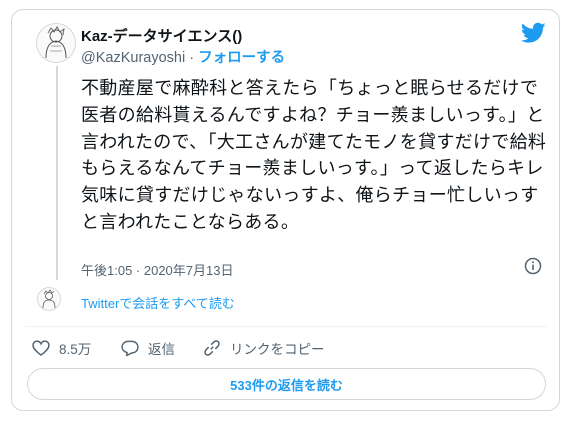  Describe the element at coordinates (41, 348) in the screenshot. I see `heart-icon` at that location.